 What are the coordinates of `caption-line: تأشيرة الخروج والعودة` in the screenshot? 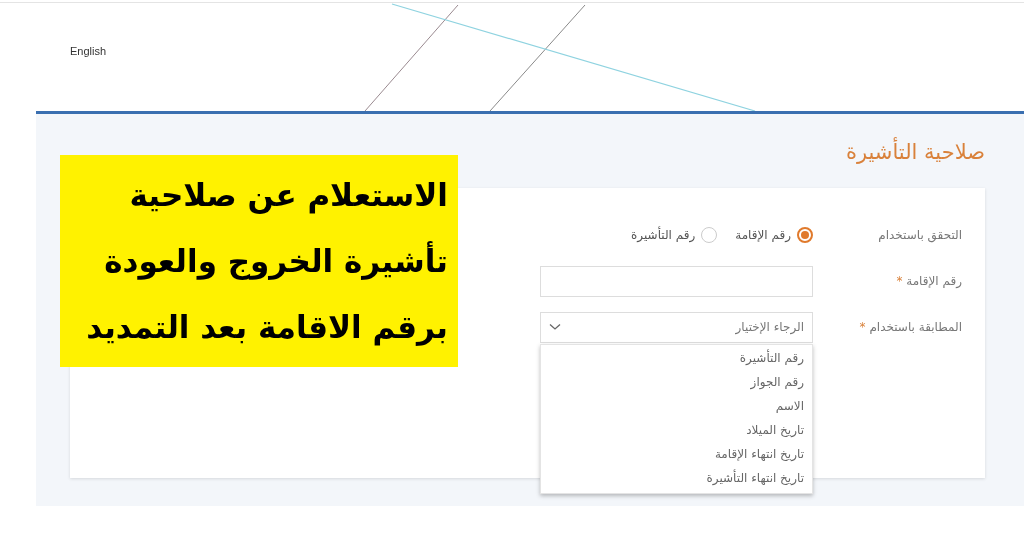 It's located at (276, 261).